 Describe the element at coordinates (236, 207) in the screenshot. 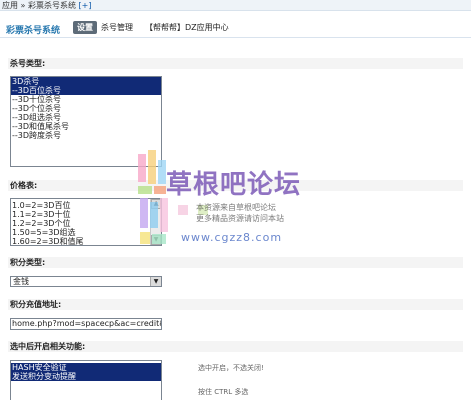

I see `watermark-line1: 本资源来自草根吧论坛` at that location.